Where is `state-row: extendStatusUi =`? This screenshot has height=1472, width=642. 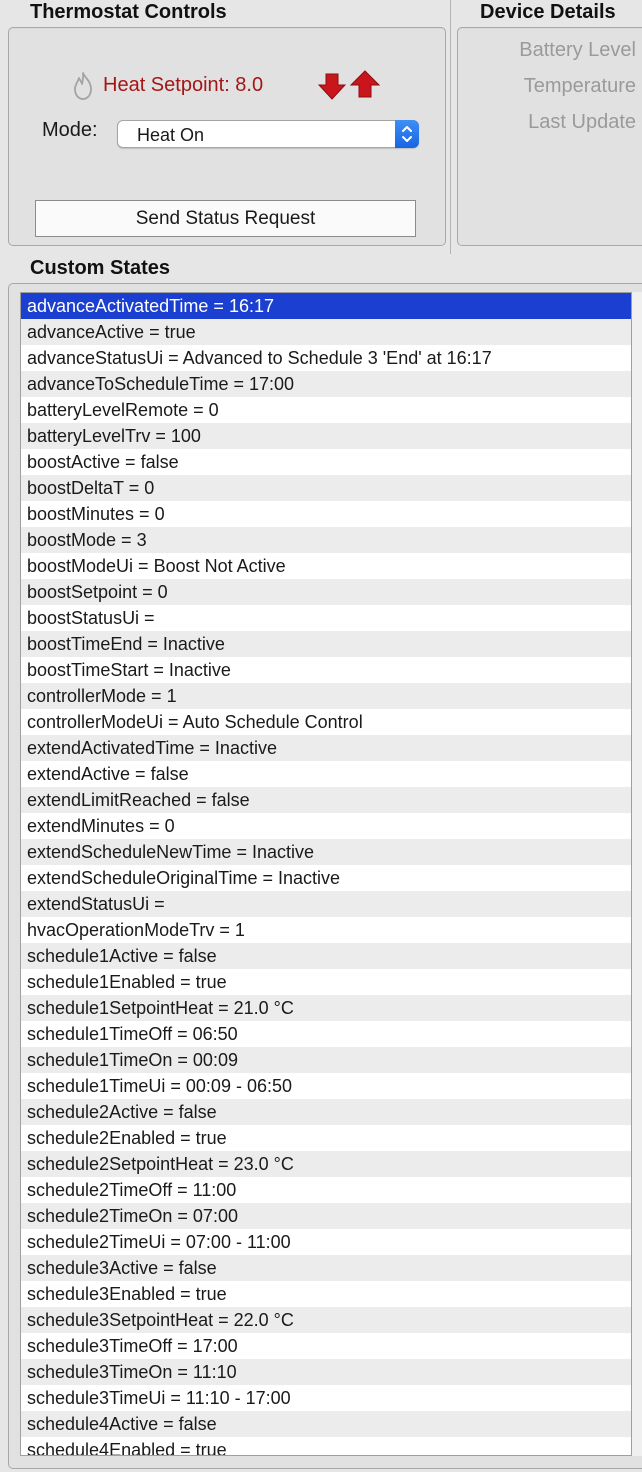 state-row: extendStatusUi = is located at coordinates (326, 904).